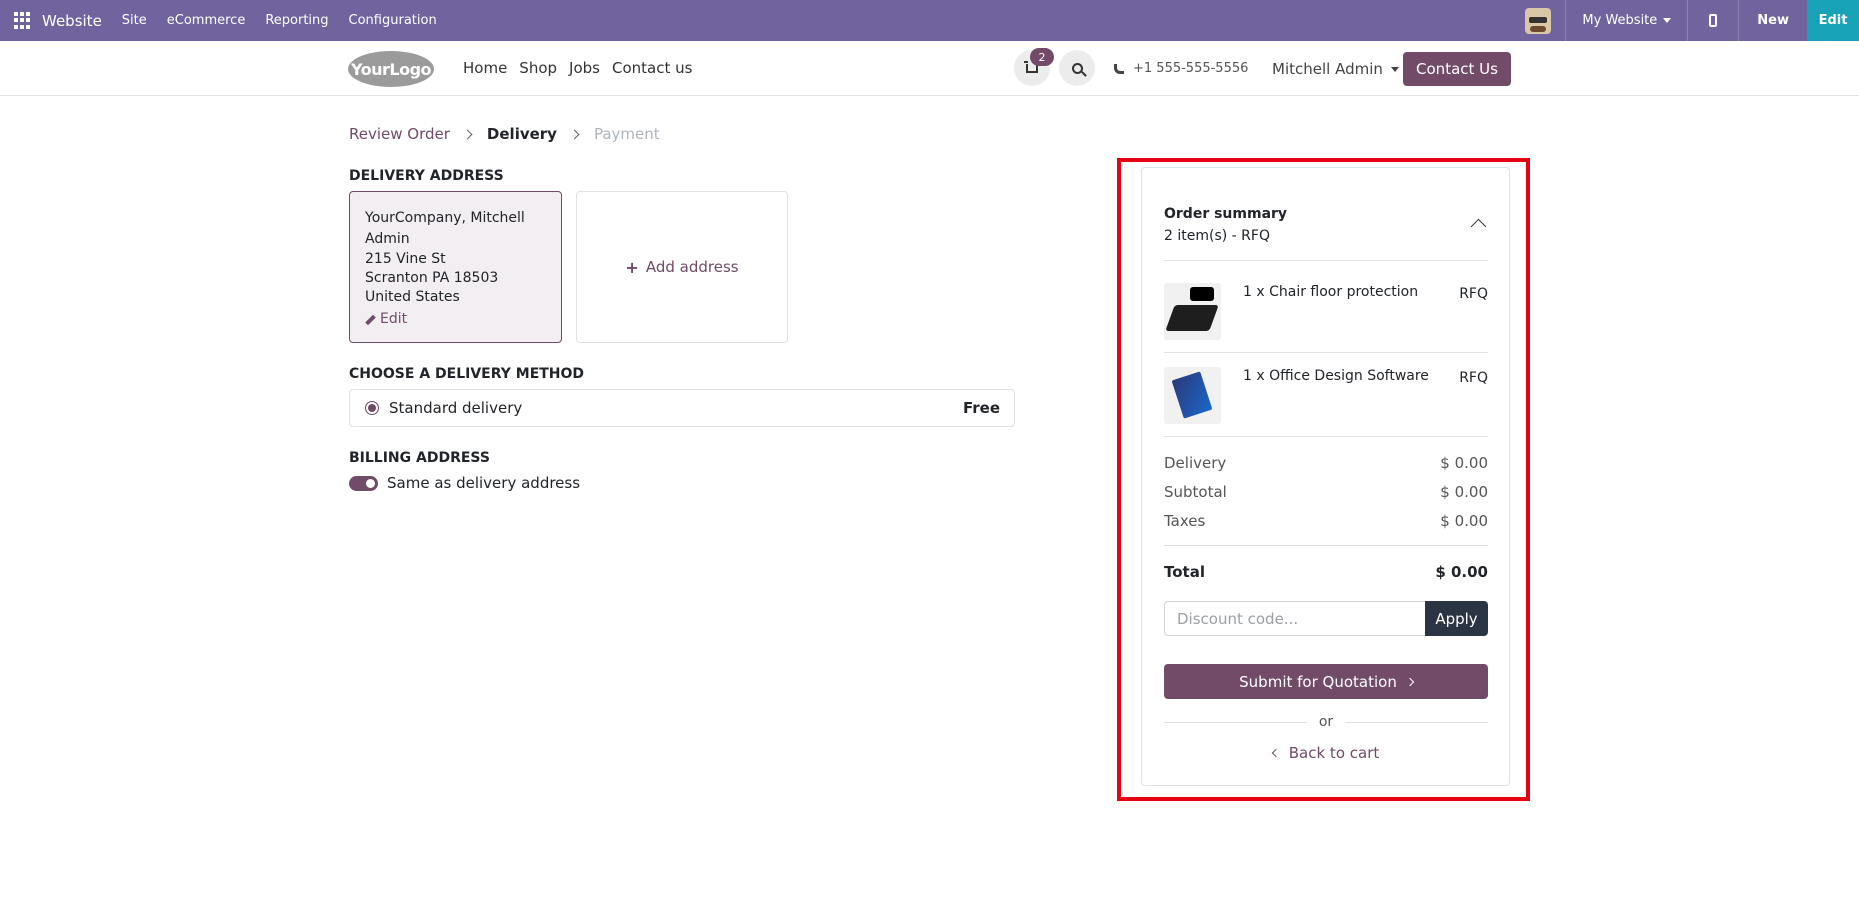 This screenshot has width=1859, height=901. Describe the element at coordinates (1195, 492) in the screenshot. I see `subtotal-label: Subtotal` at that location.